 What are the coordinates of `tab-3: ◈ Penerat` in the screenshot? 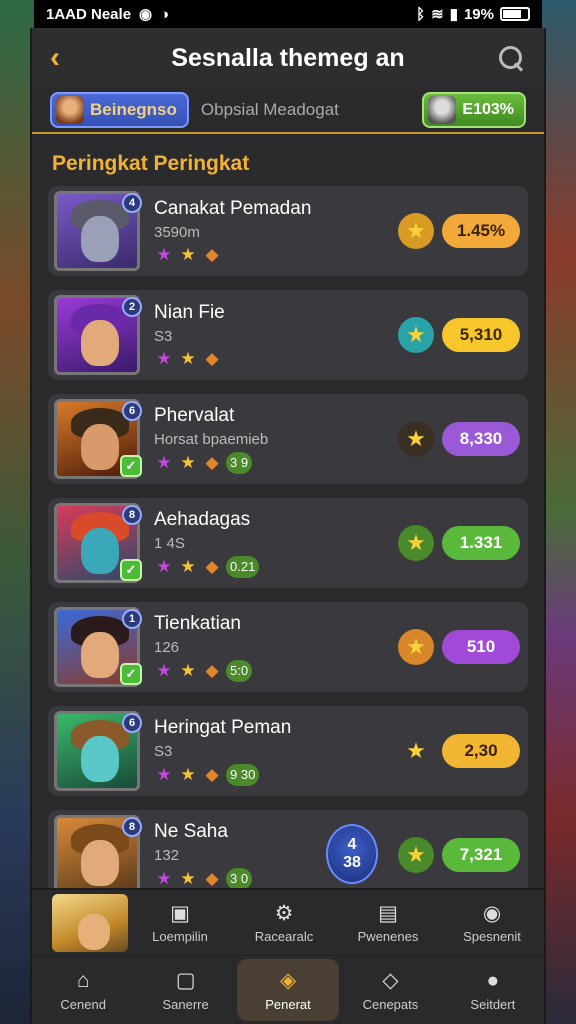 It's located at (288, 990).